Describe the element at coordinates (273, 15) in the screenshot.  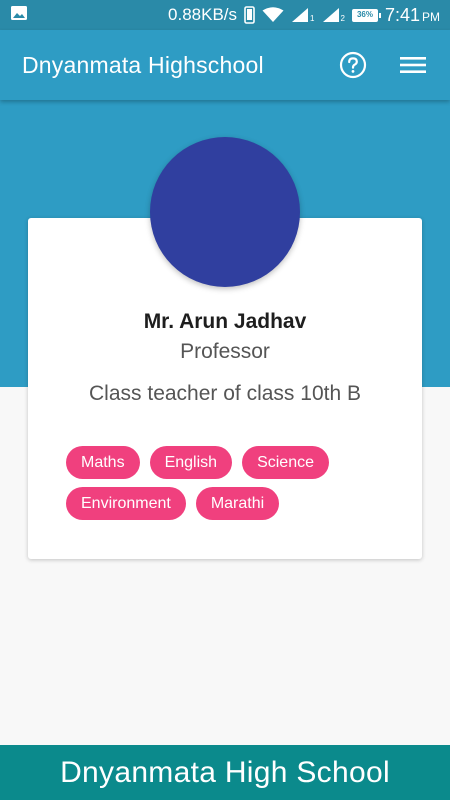
I see `wifi-icon` at that location.